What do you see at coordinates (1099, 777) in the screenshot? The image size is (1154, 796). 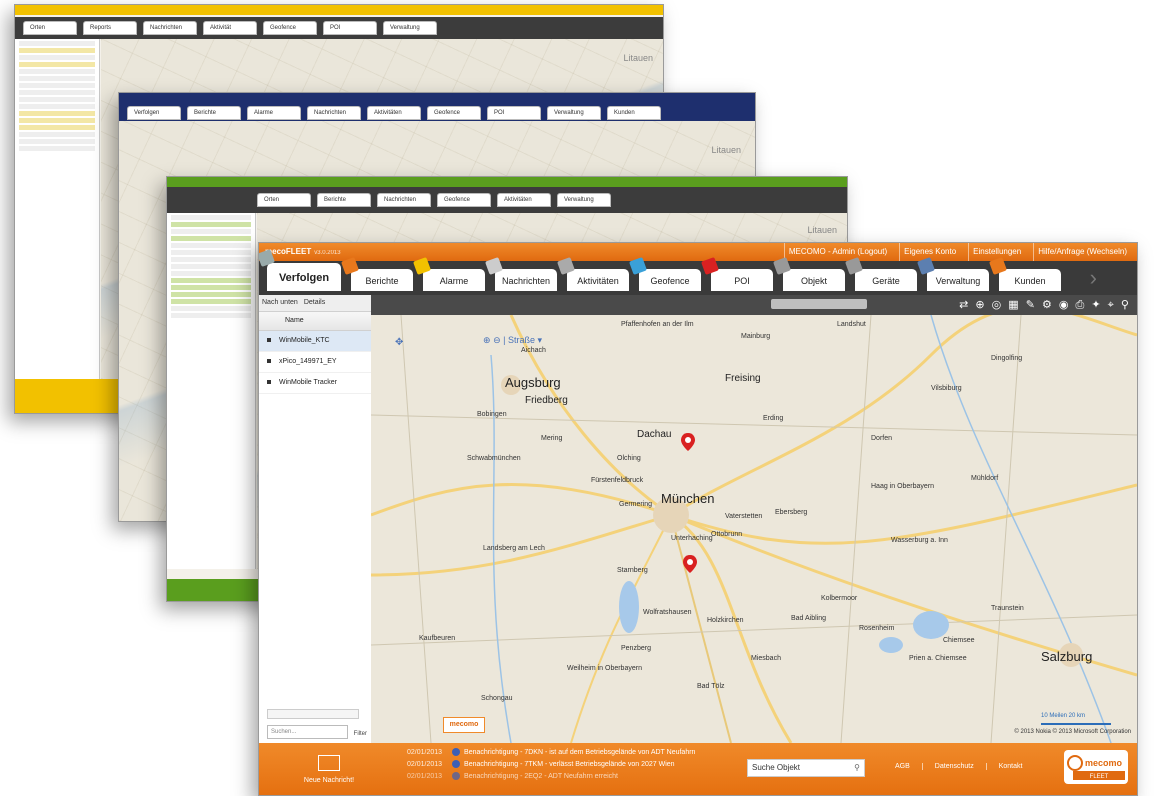 I see `svg-text: FLEET` at bounding box center [1099, 777].